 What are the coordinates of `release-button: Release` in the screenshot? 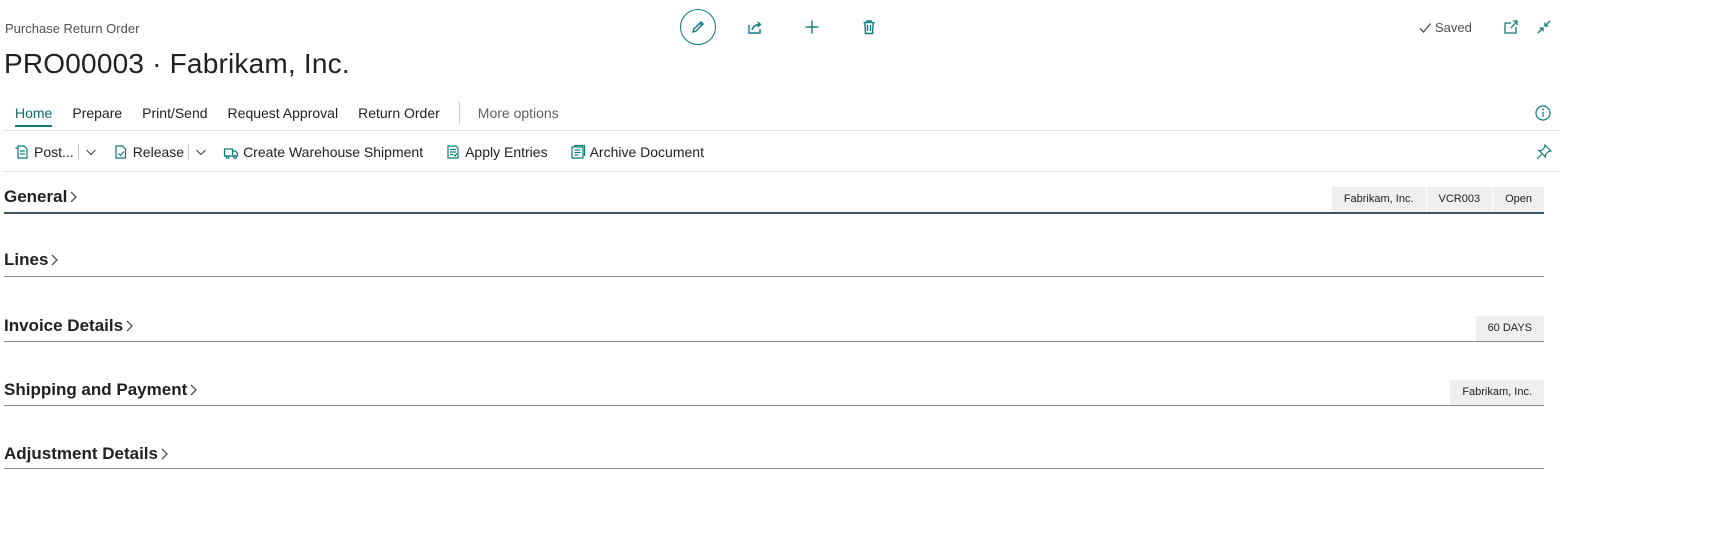 It's located at (148, 152).